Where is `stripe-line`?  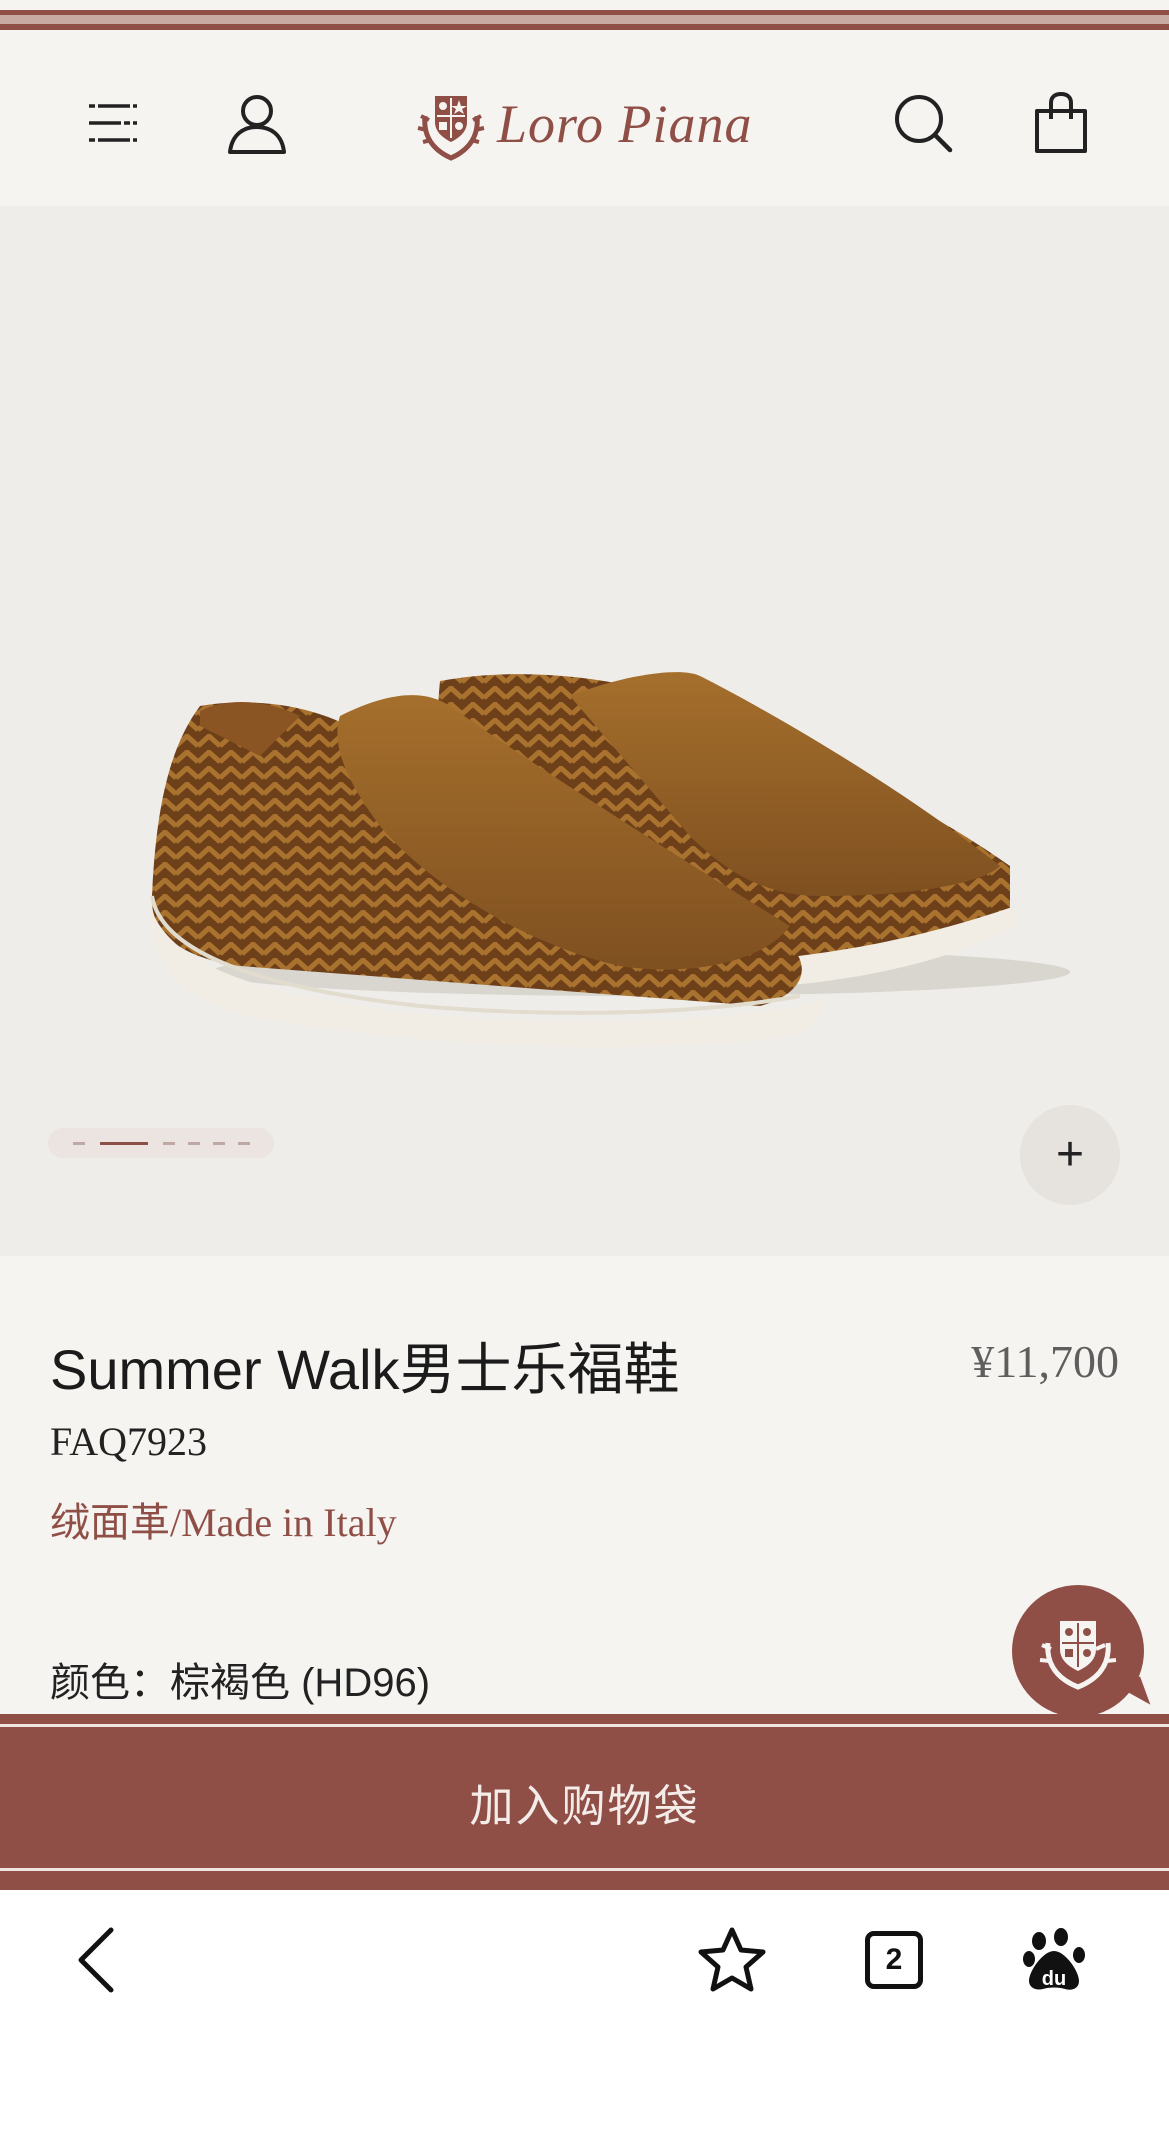
stripe-line is located at coordinates (584, 27).